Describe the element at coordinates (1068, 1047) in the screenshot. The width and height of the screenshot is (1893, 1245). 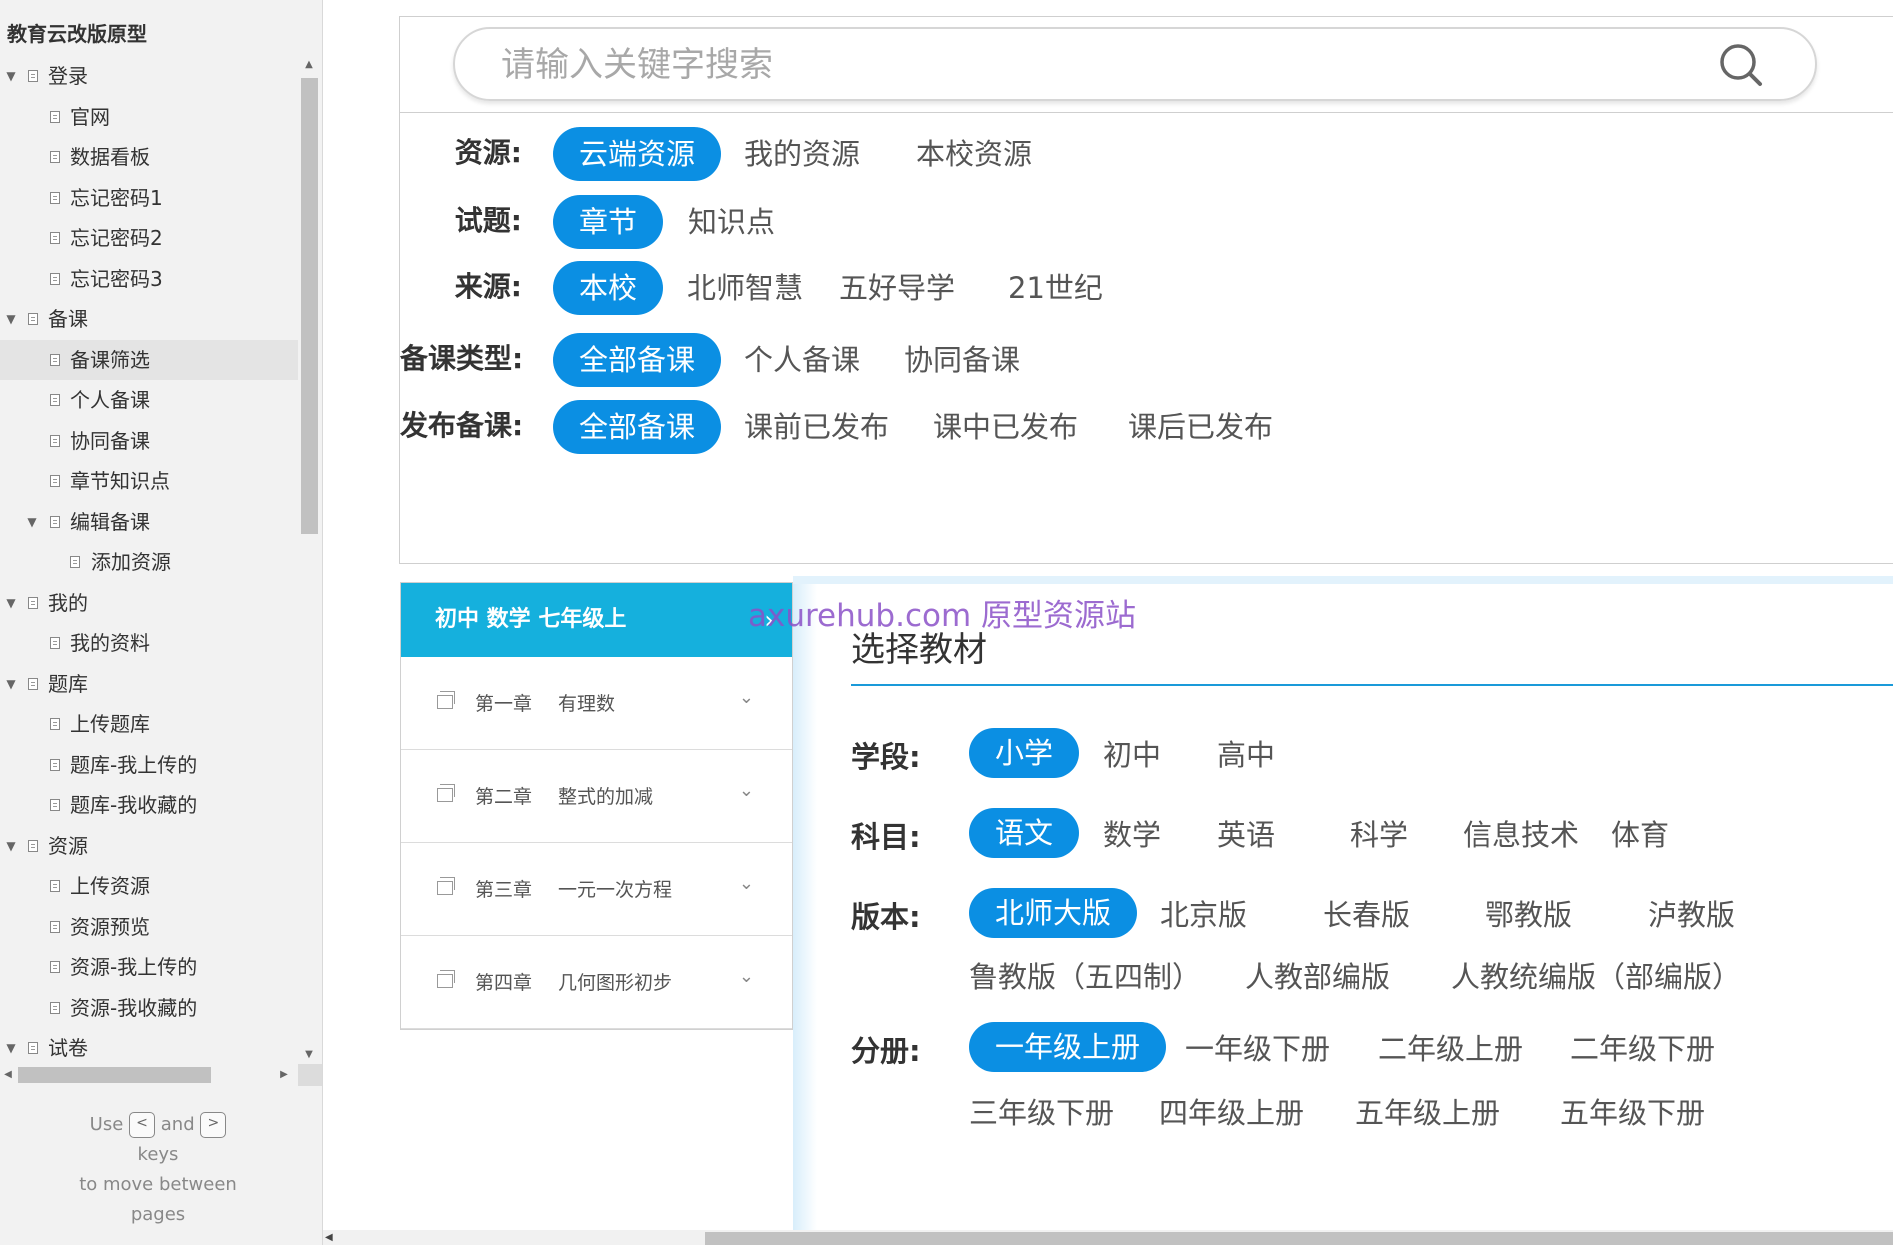
I see `textbook-option: 一年级上册` at that location.